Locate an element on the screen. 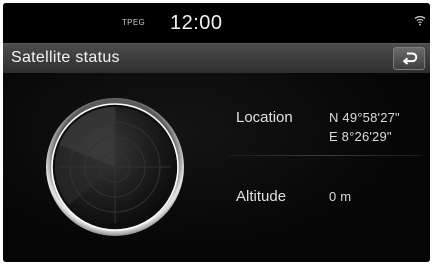 Image resolution: width=433 pixels, height=265 pixels. altitude-label: Altitude is located at coordinates (261, 196).